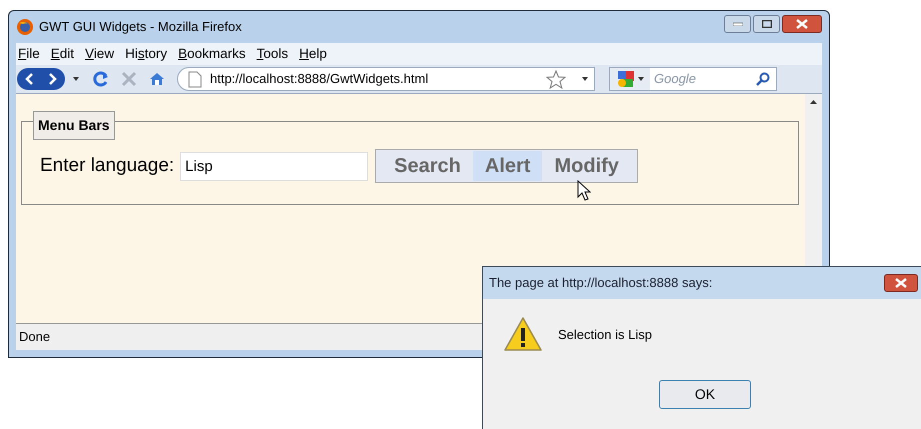 The image size is (921, 429). I want to click on dialog-message: Selection is Lisp, so click(605, 335).